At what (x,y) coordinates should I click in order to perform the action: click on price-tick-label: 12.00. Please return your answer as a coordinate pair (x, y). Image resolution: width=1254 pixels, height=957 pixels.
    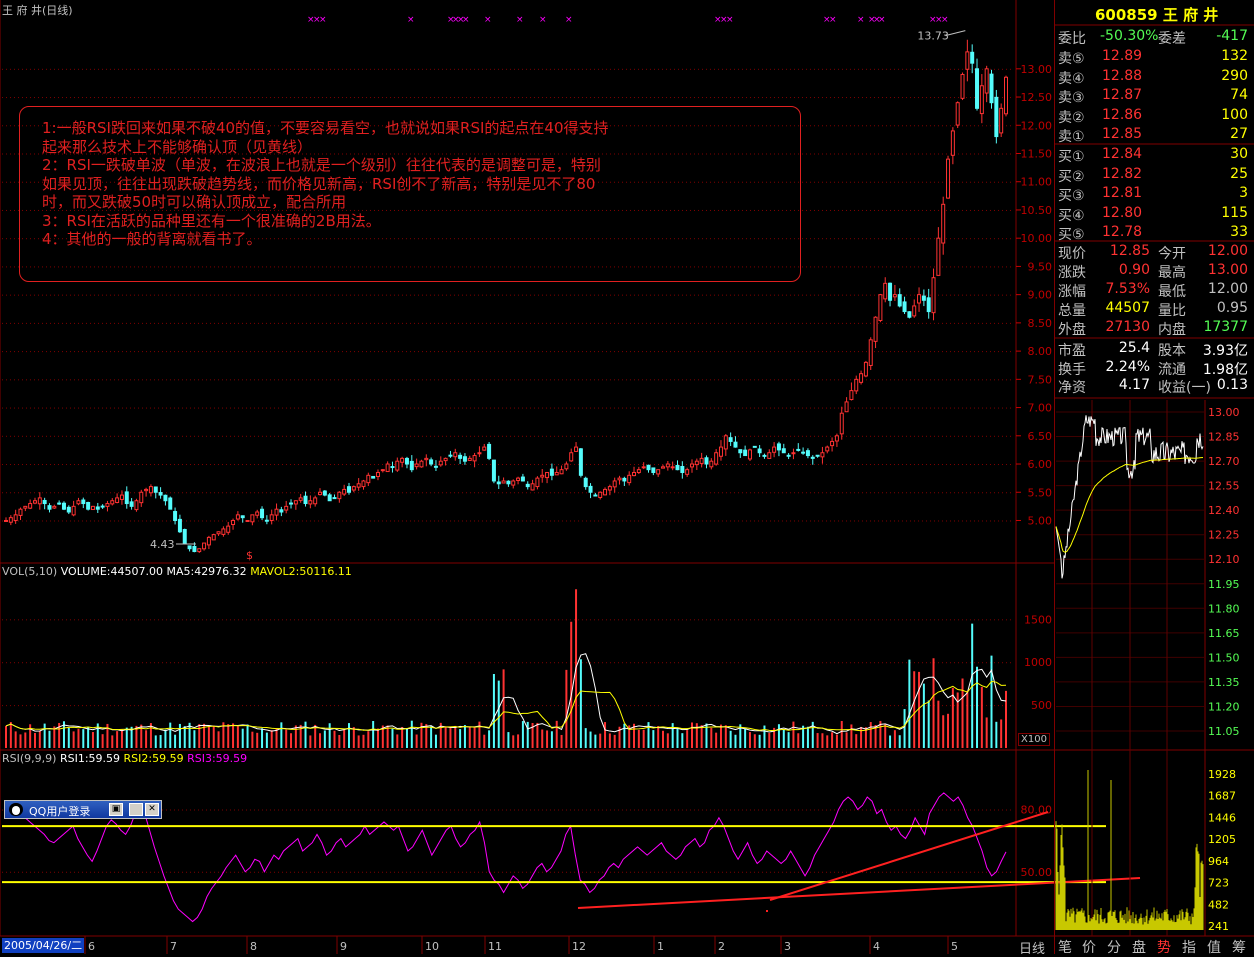
    Looking at the image, I should click on (1037, 125).